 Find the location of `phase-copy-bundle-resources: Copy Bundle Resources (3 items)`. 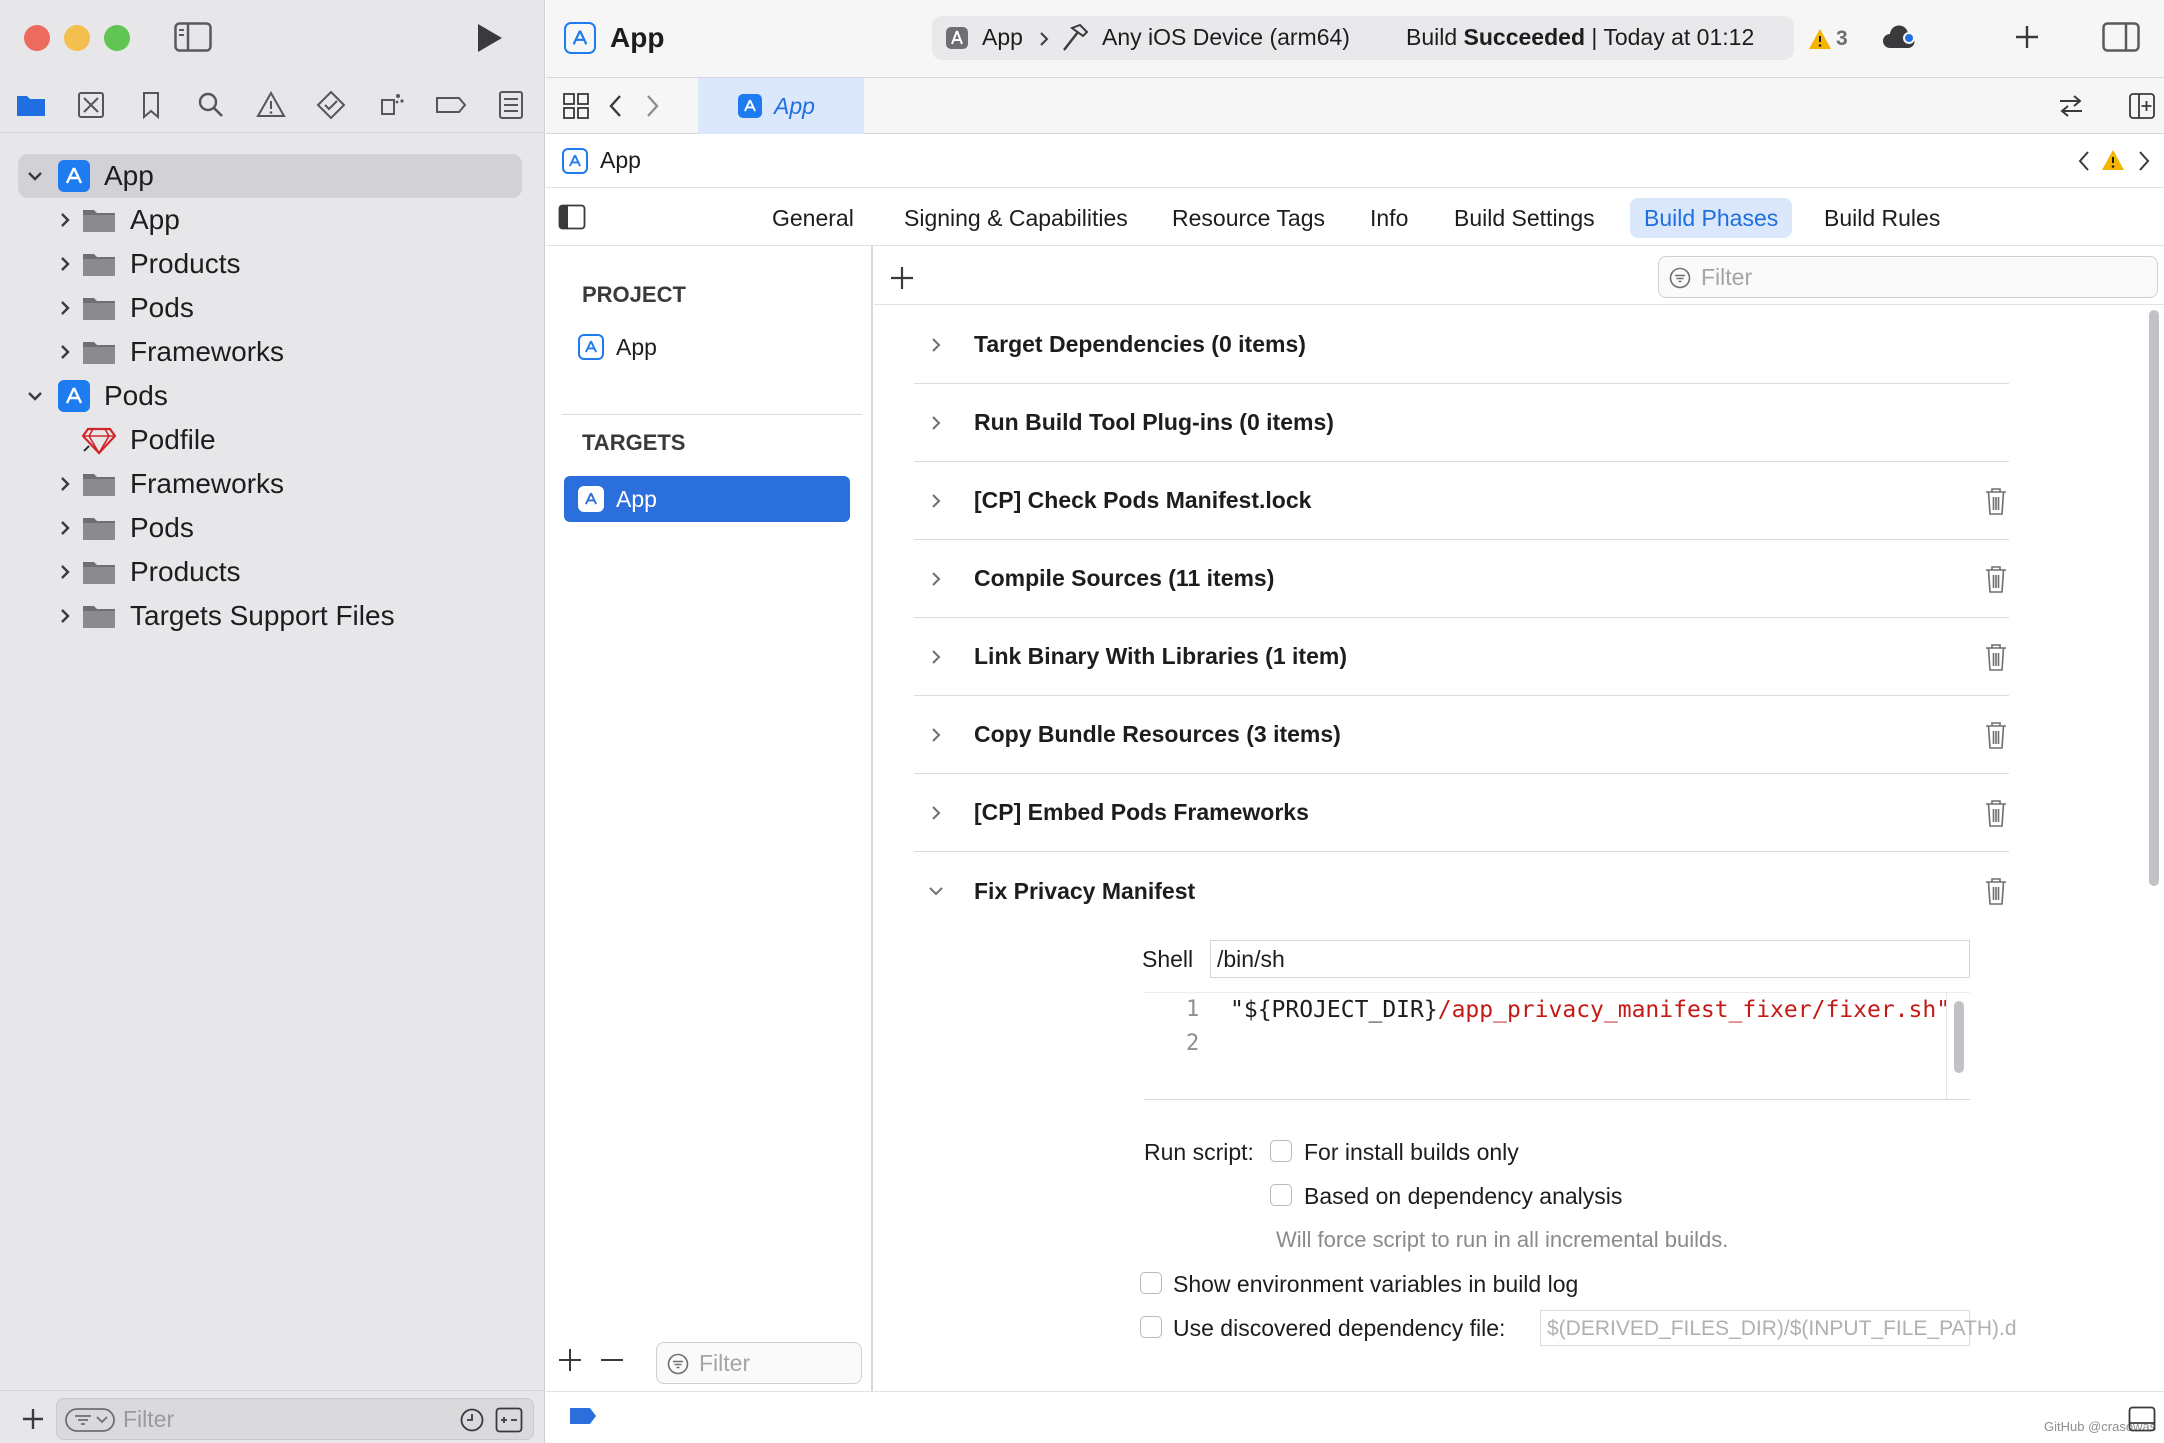

phase-copy-bundle-resources: Copy Bundle Resources (3 items) is located at coordinates (1461, 735).